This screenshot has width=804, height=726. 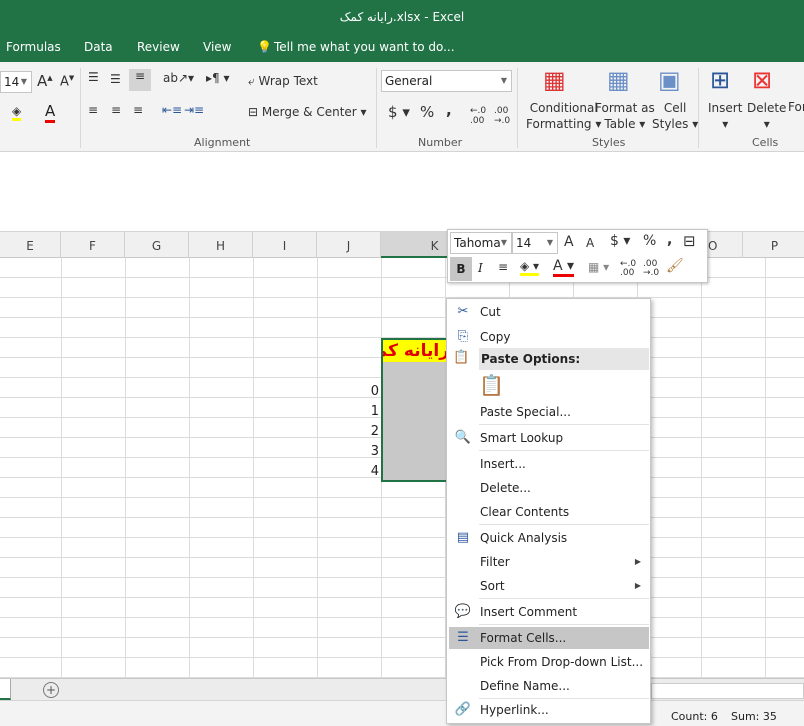 What do you see at coordinates (157, 245) in the screenshot?
I see `column-header-g: G` at bounding box center [157, 245].